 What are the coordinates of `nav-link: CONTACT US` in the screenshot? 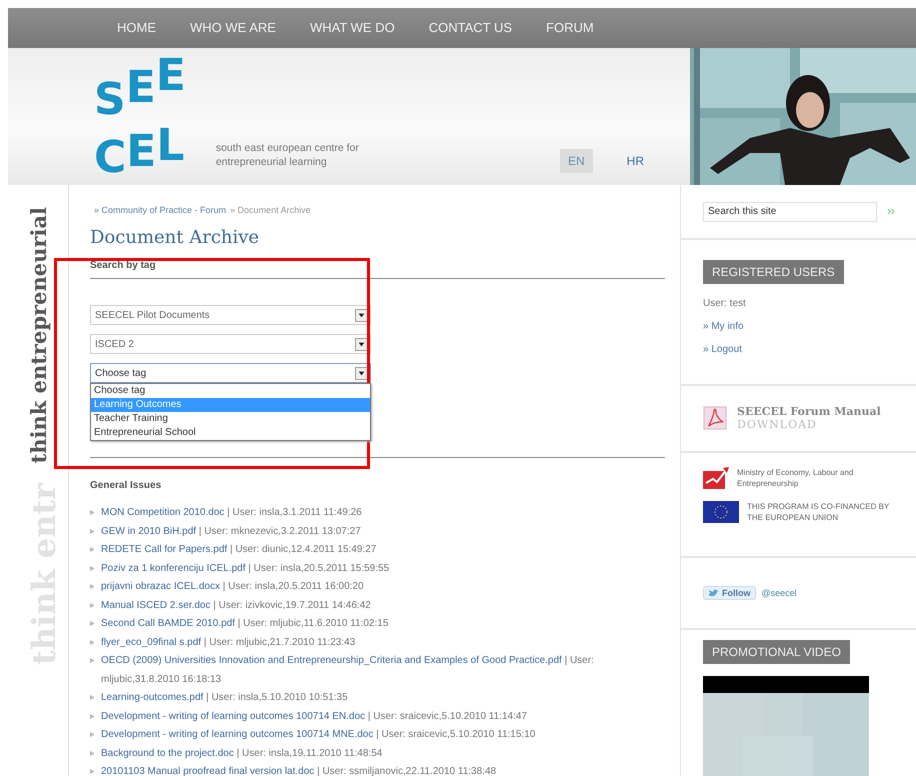 It's located at (471, 28).